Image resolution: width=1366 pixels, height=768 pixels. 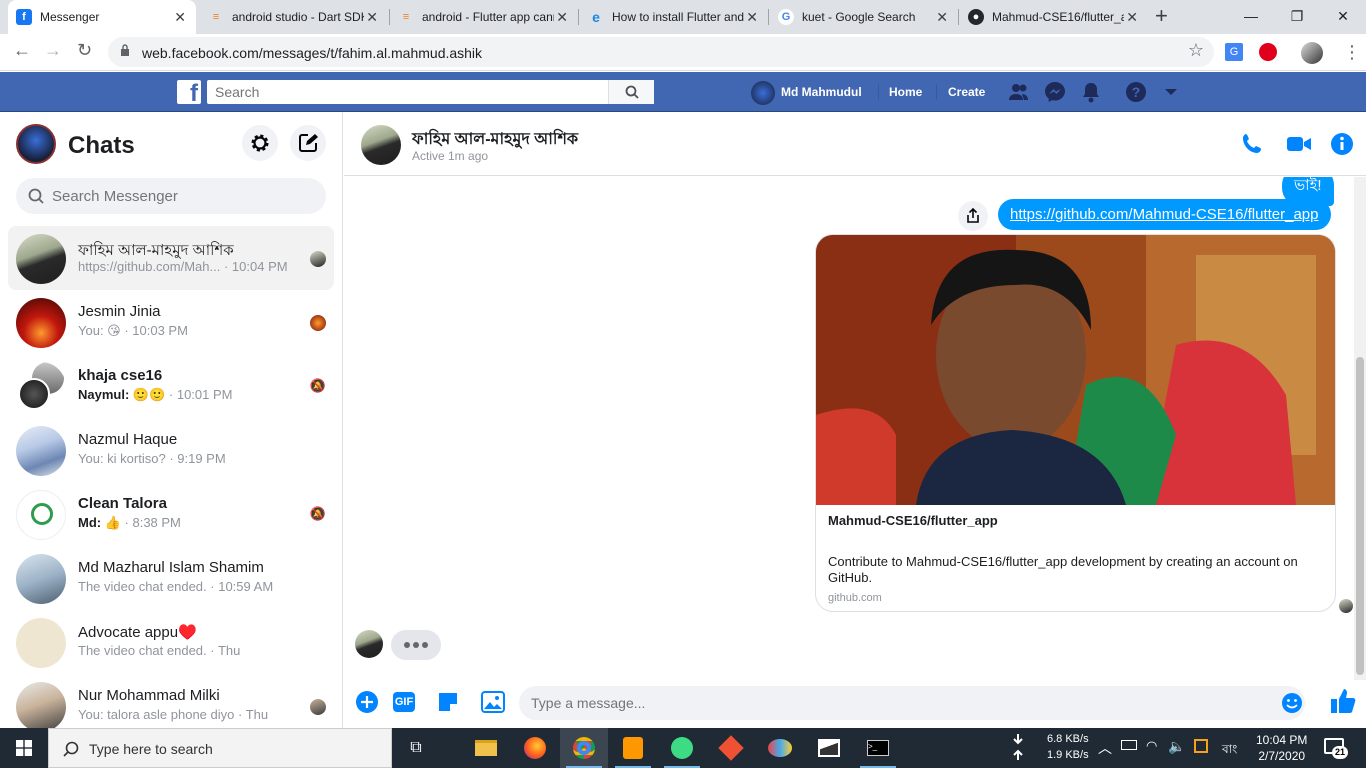 What do you see at coordinates (53, 50) in the screenshot?
I see `forward-button: →` at bounding box center [53, 50].